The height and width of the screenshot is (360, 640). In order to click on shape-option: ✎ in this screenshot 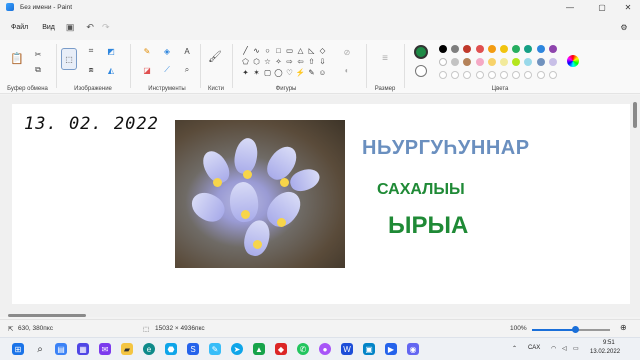, I will do `click(311, 72)`.